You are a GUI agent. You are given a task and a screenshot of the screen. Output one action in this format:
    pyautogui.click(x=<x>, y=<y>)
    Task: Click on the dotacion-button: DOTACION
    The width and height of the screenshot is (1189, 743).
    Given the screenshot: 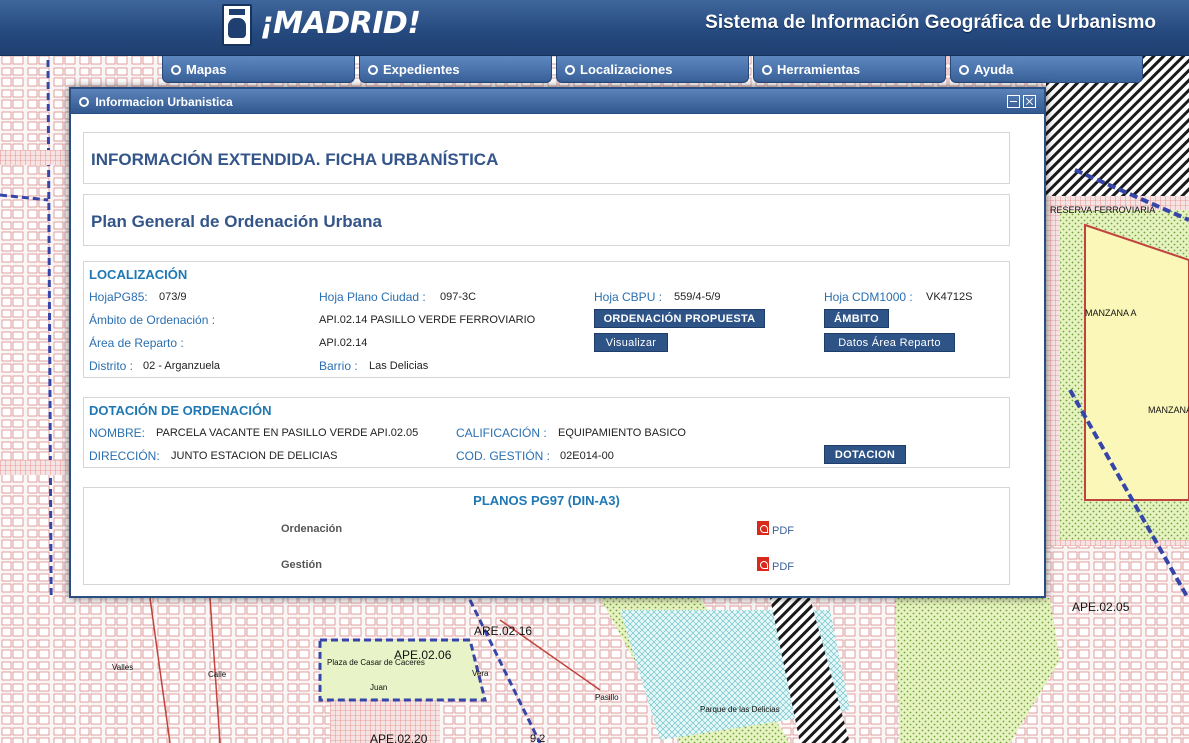 What is the action you would take?
    pyautogui.click(x=865, y=454)
    